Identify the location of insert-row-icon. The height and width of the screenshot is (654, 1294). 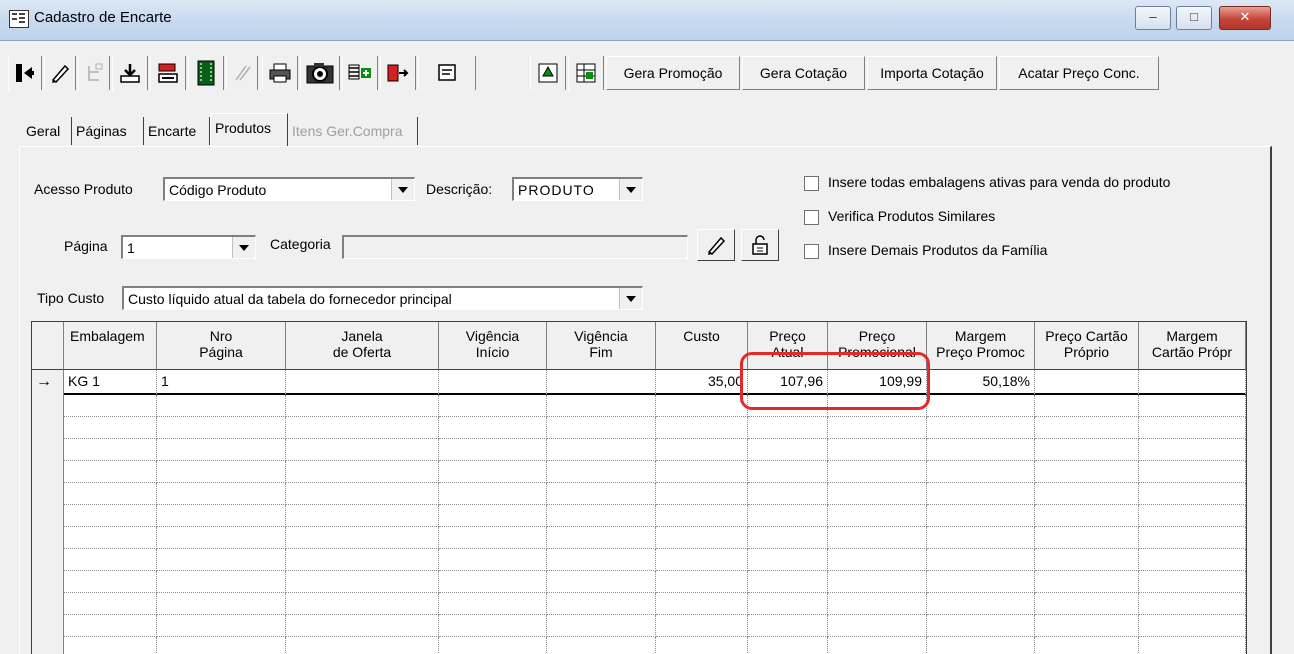
(360, 73).